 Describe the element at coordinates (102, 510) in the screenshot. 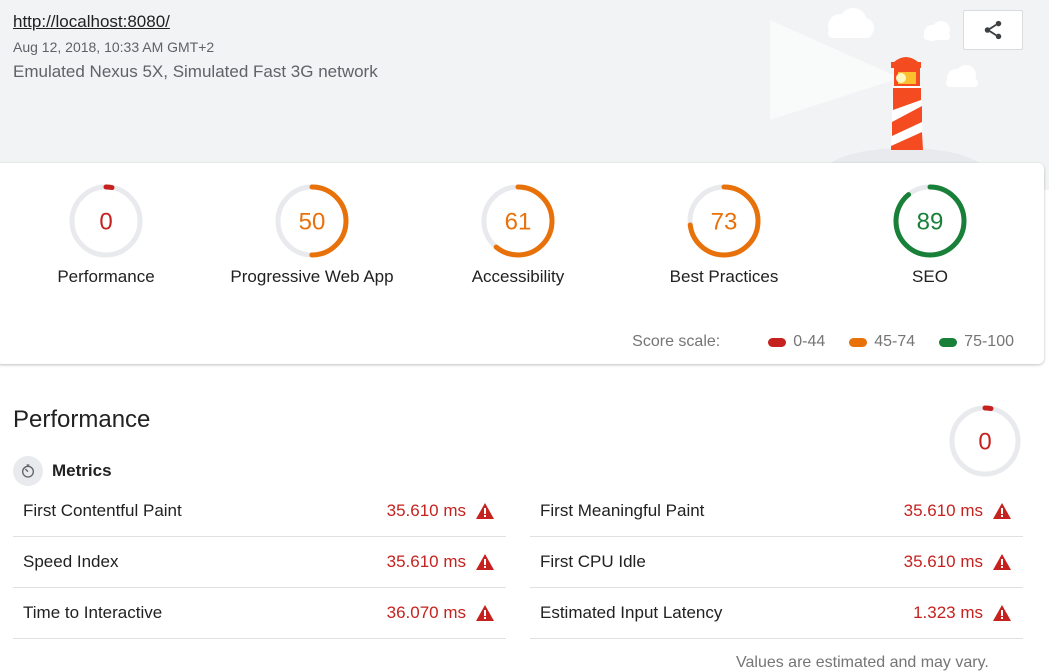

I see `metric-name: First Contentful Paint` at that location.